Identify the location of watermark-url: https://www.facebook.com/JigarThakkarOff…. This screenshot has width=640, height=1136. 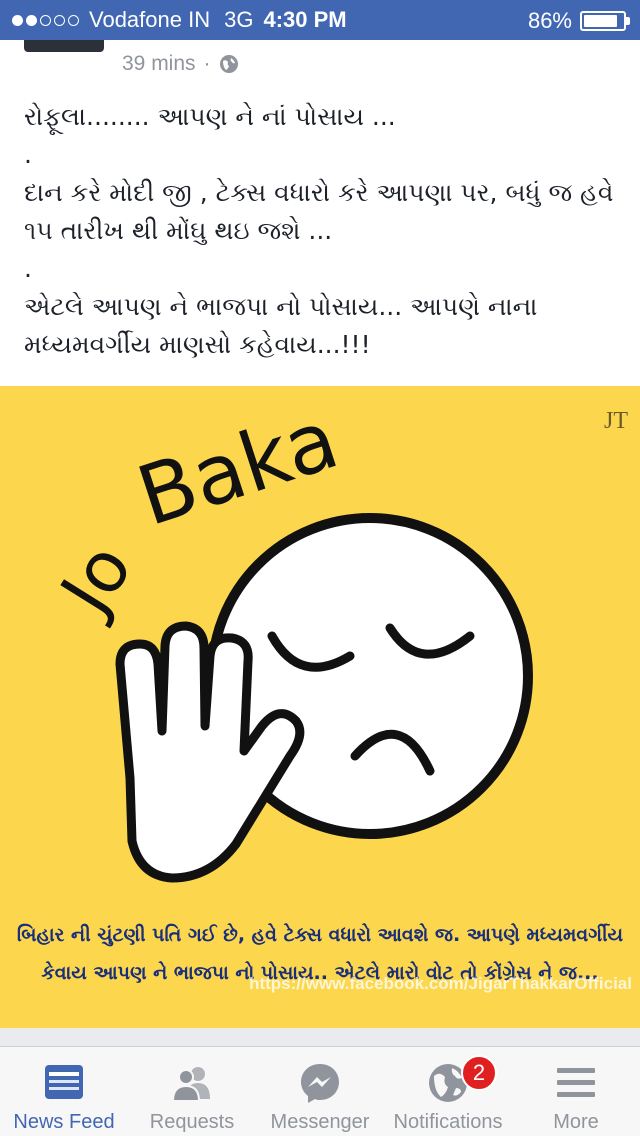
(440, 983).